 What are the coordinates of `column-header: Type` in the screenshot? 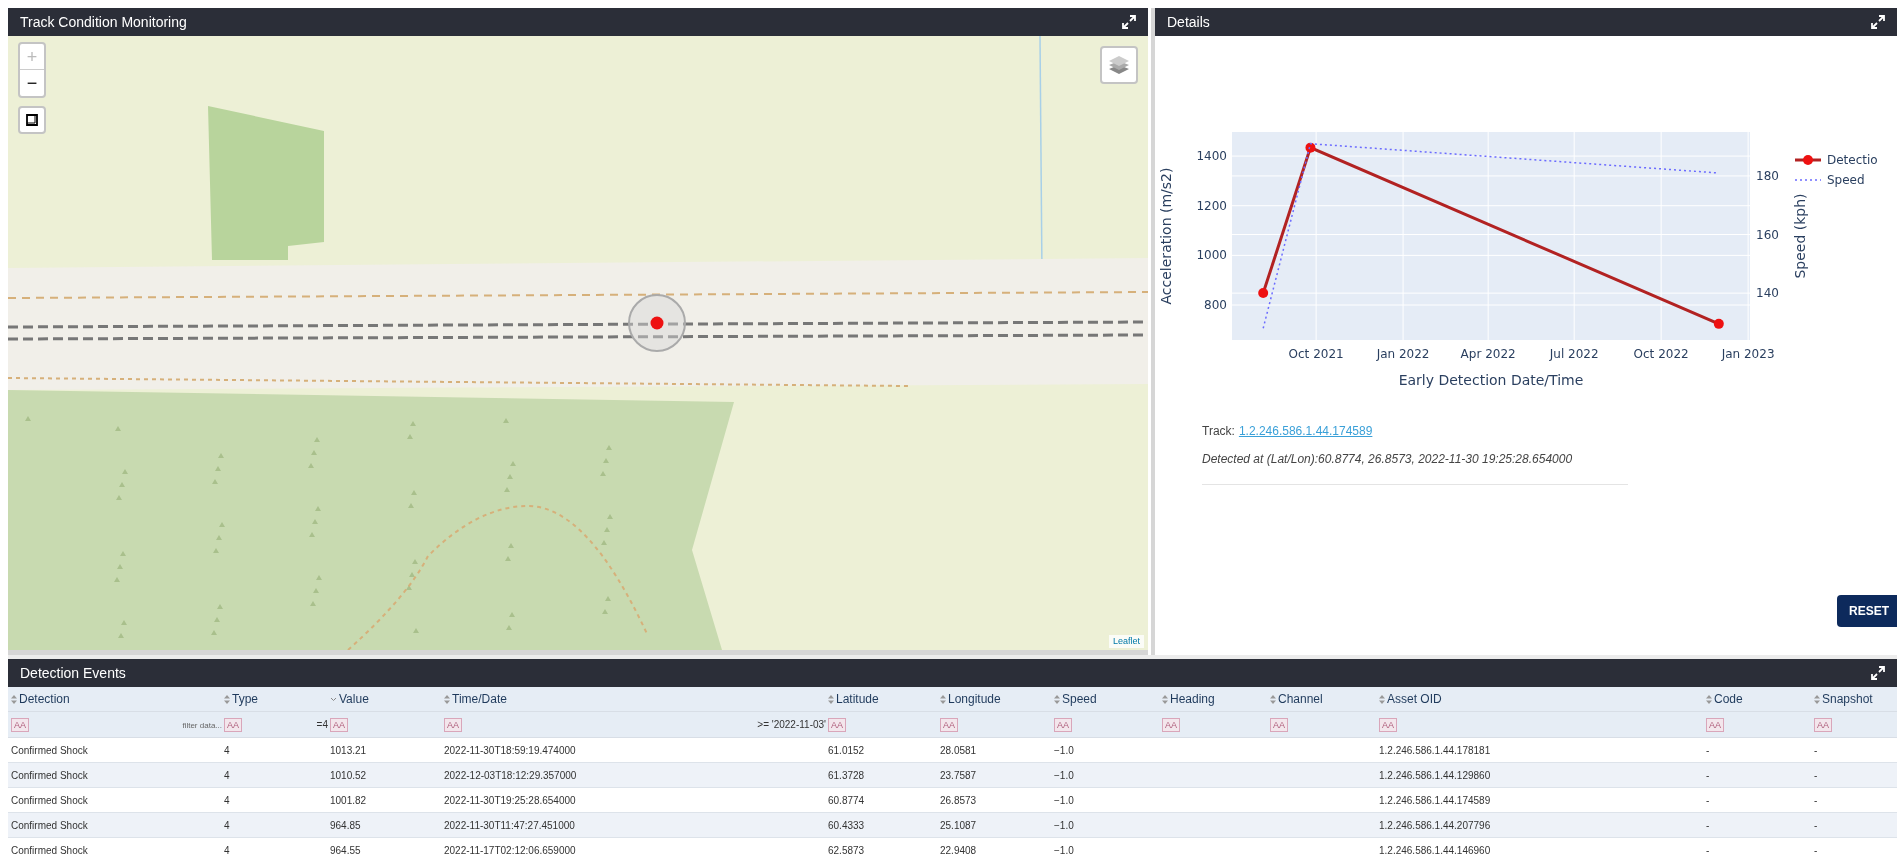 It's located at (277, 699).